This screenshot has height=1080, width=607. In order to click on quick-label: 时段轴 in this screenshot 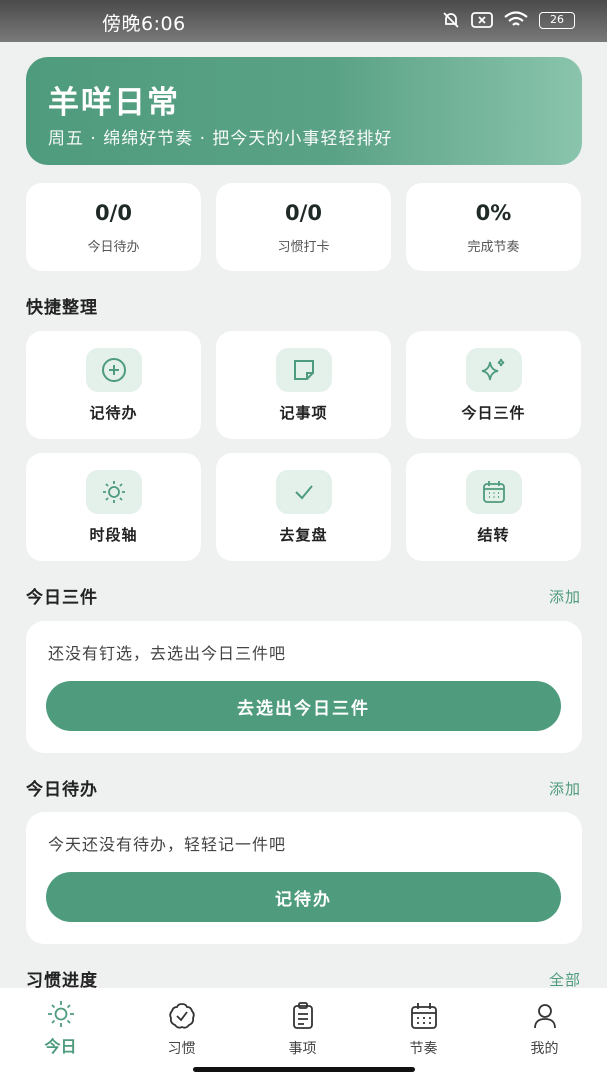, I will do `click(113, 535)`.